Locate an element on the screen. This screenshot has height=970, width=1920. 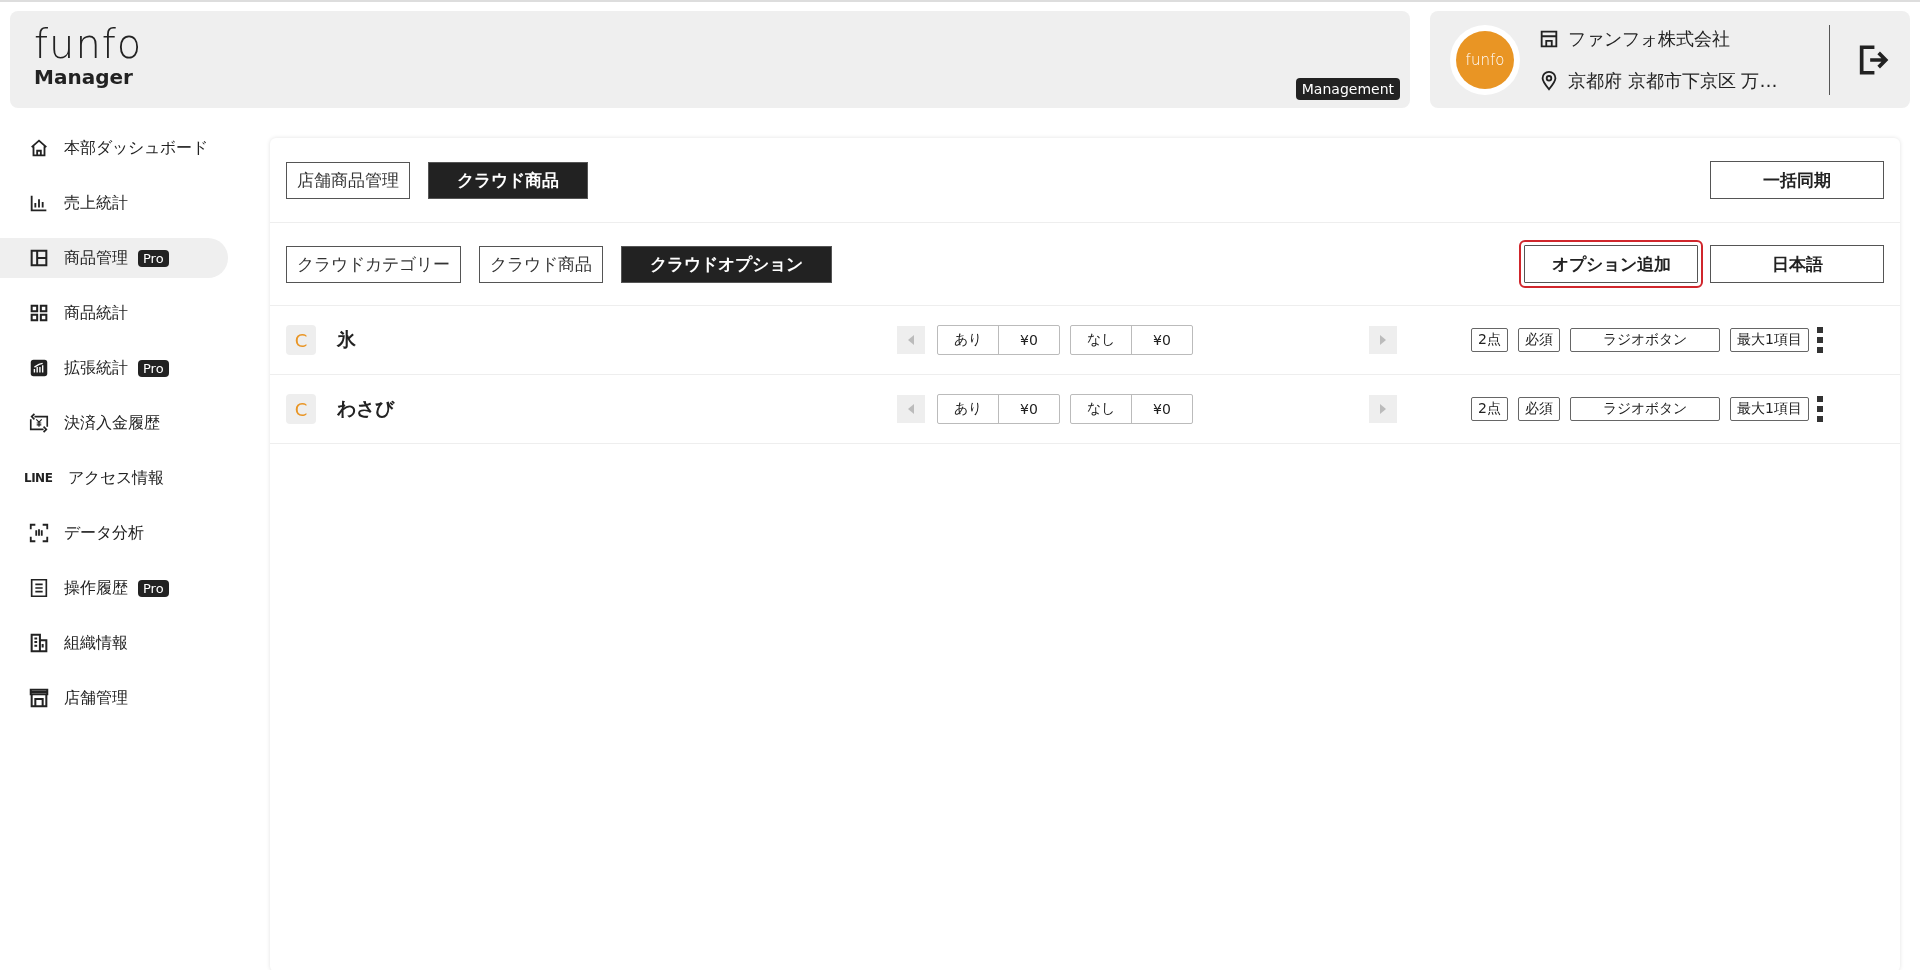
sidebar-label: 決済入金履歴 is located at coordinates (112, 423).